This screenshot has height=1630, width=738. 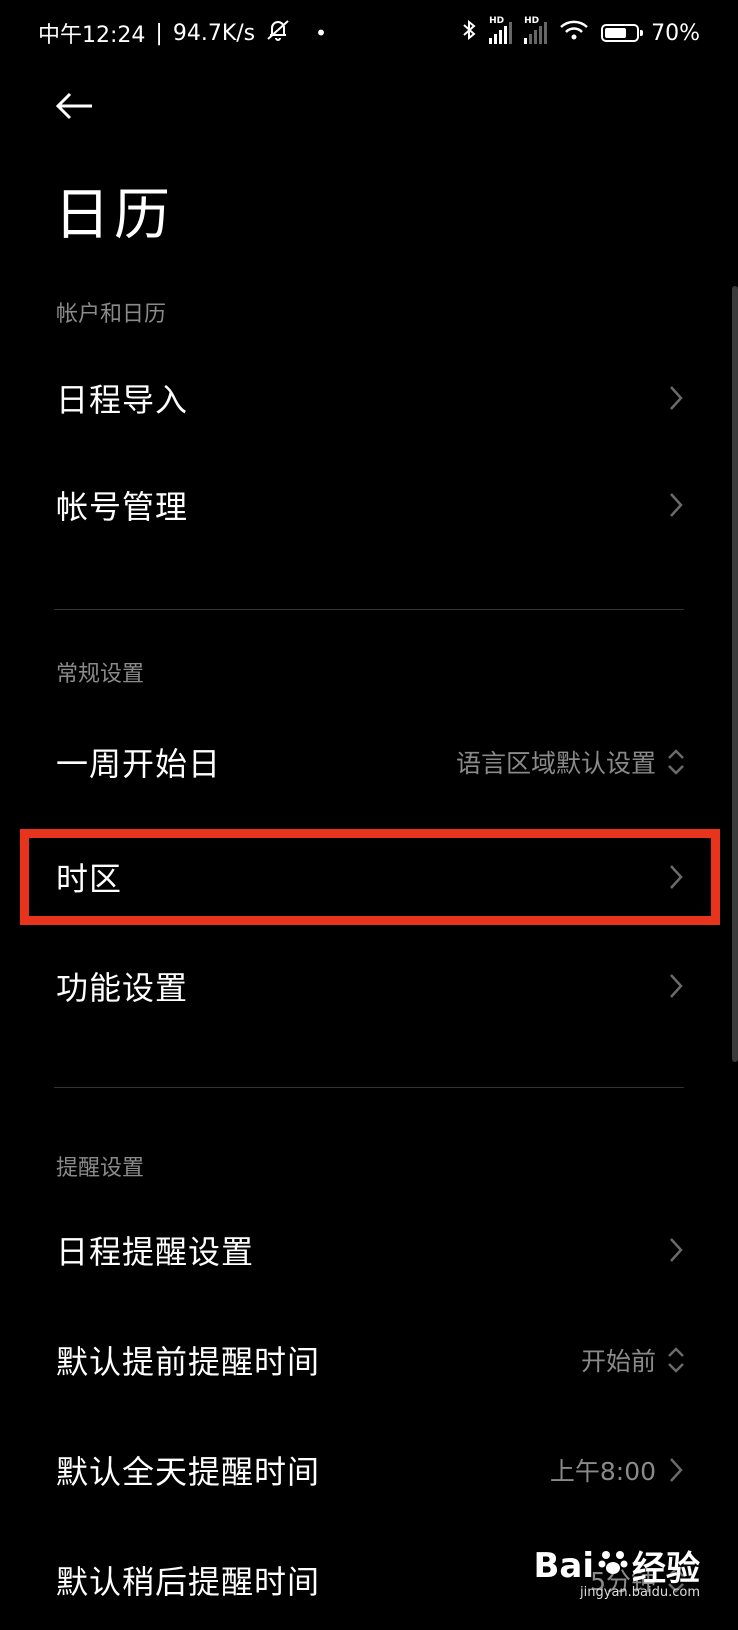 What do you see at coordinates (369, 762) in the screenshot?
I see `row-week-start: 一周开始日 语言区域默认设置` at bounding box center [369, 762].